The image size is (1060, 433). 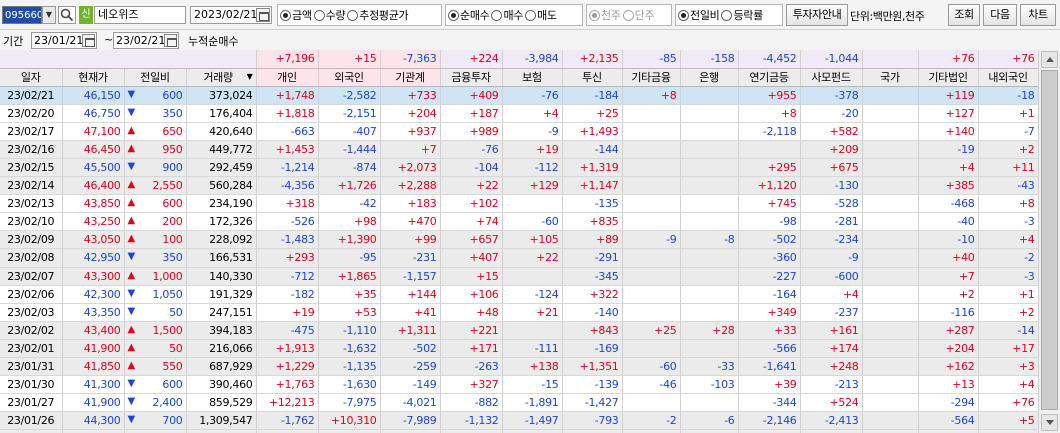 What do you see at coordinates (93, 77) in the screenshot?
I see `column-header-1: 현재가` at bounding box center [93, 77].